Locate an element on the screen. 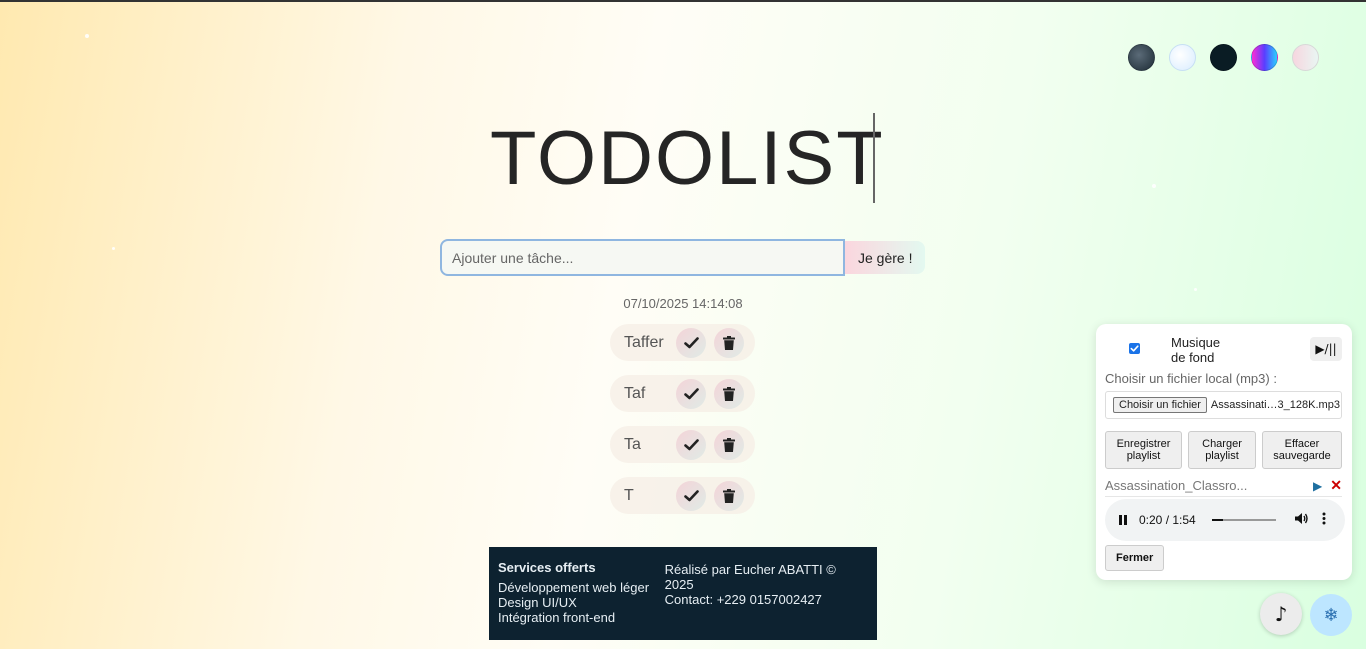 The height and width of the screenshot is (649, 1366). clear-save-button: Effacer sauvegarde is located at coordinates (1302, 450).